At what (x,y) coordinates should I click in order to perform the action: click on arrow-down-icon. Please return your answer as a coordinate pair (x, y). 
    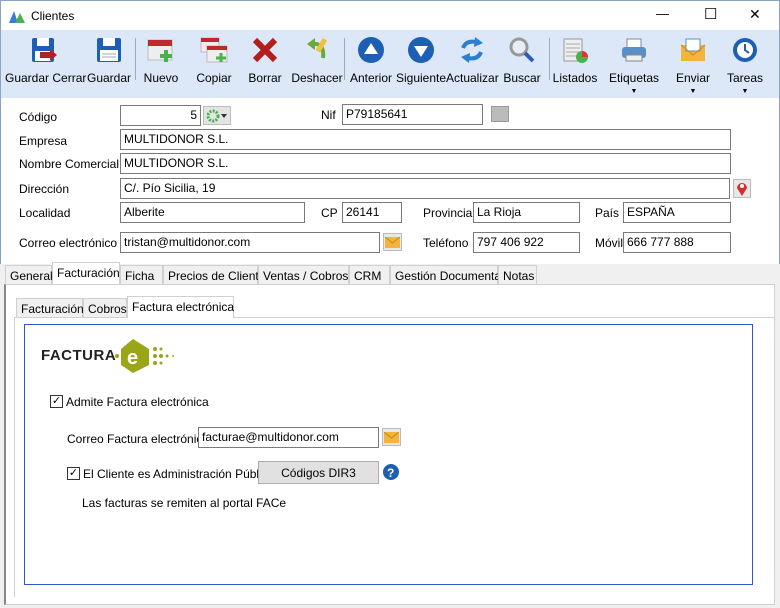
    Looking at the image, I should click on (421, 50).